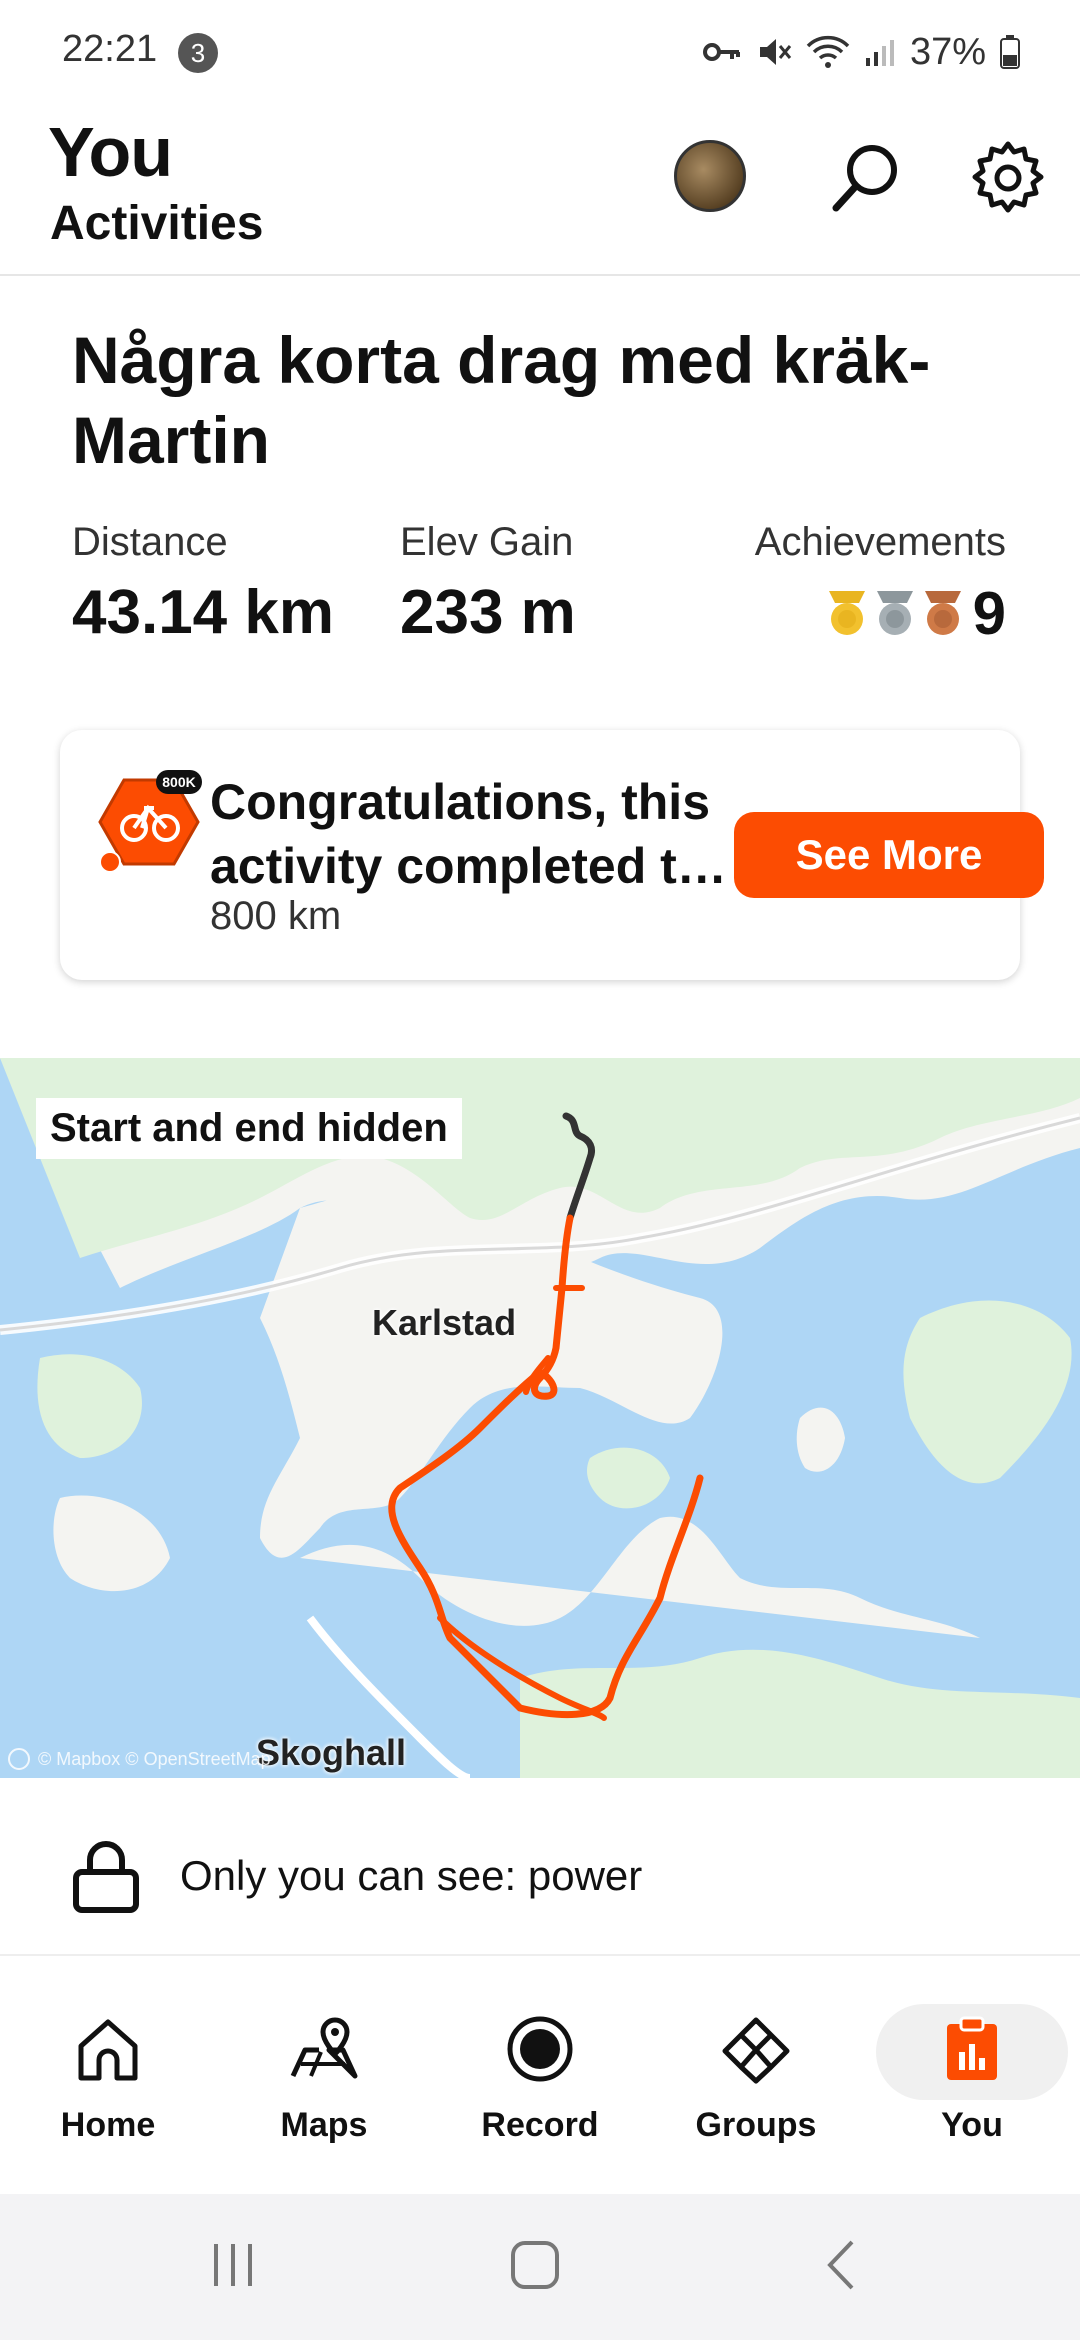 Image resolution: width=1080 pixels, height=2340 pixels. I want to click on map-attribution: © Mapbox © OpenStreetMap, so click(139, 1759).